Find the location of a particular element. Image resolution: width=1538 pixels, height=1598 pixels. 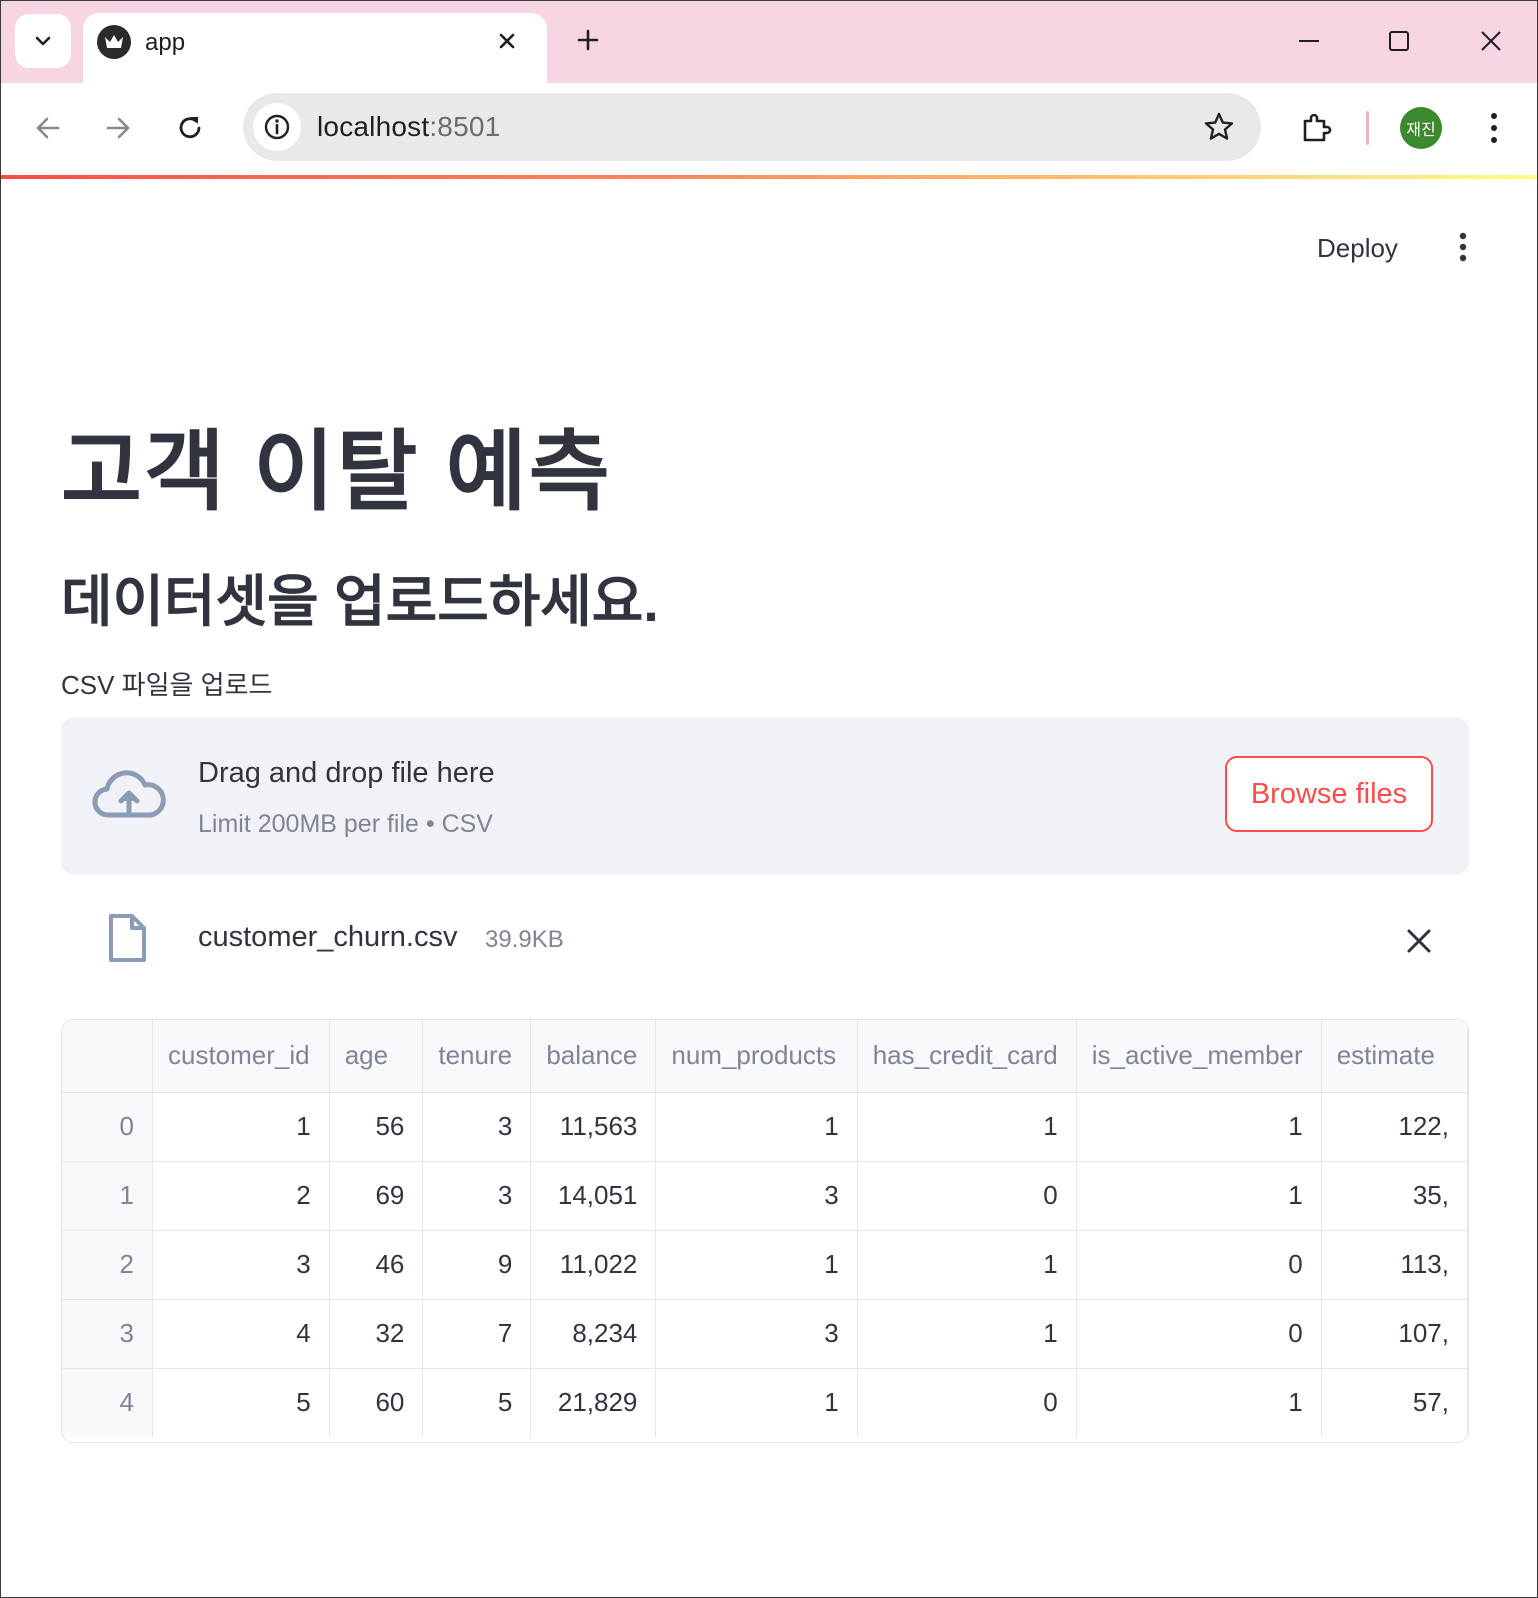

bookmark-button is located at coordinates (1219, 127).